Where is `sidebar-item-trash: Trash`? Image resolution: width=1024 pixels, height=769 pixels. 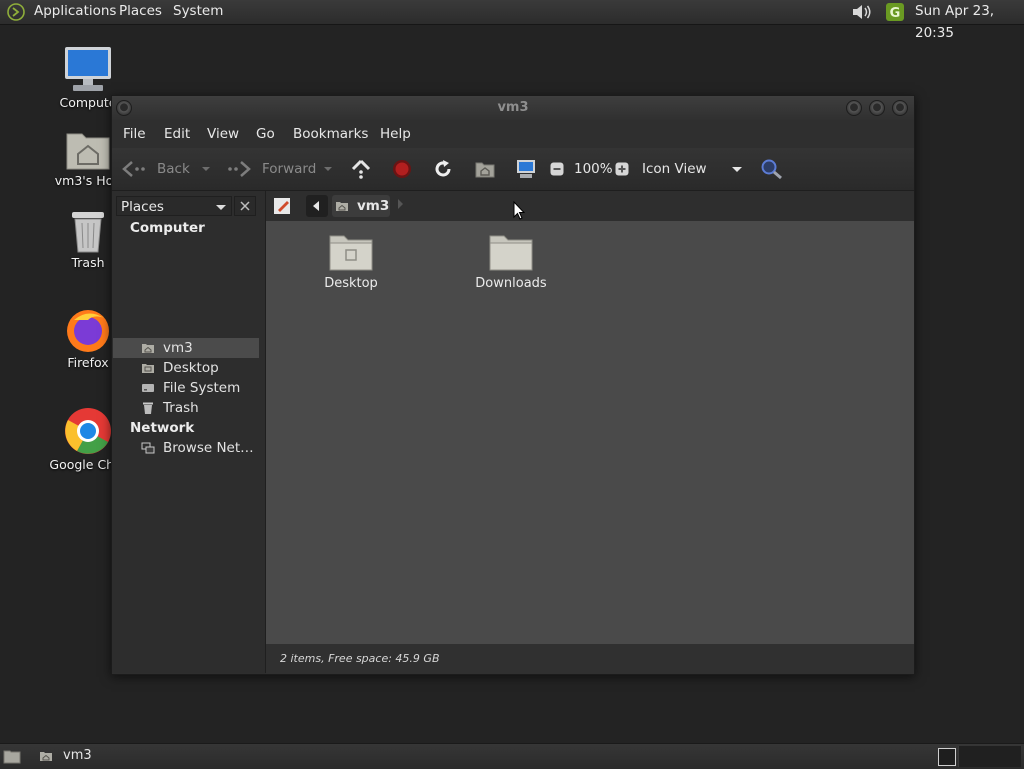
sidebar-item-trash: Trash is located at coordinates (186, 408).